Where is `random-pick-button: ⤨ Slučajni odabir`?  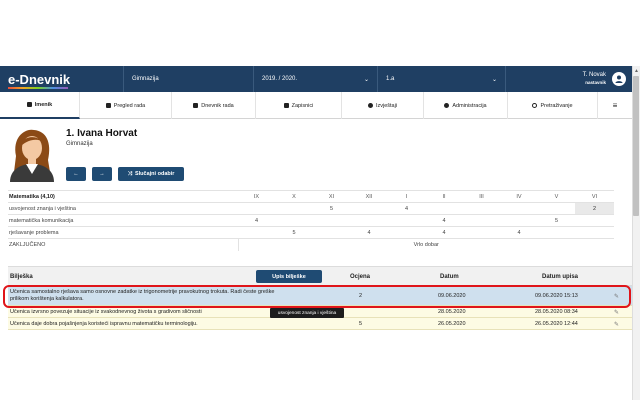
random-pick-button: ⤨ Slučajni odabir is located at coordinates (151, 174).